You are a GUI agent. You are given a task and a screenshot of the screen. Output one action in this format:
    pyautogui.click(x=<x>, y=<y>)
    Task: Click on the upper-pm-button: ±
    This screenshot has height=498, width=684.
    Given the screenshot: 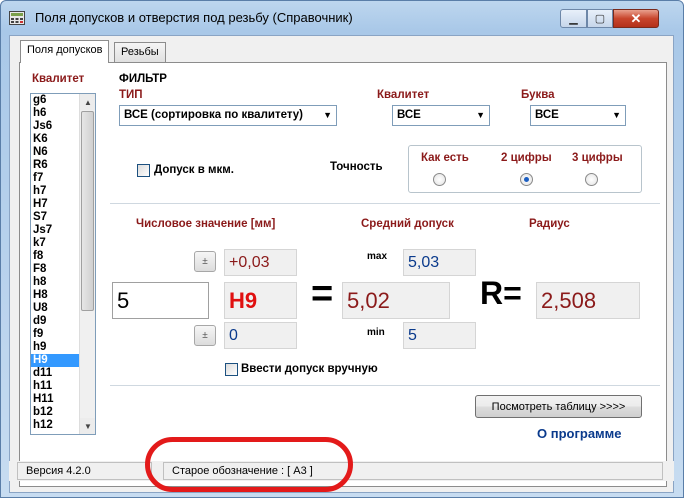 What is the action you would take?
    pyautogui.click(x=205, y=261)
    